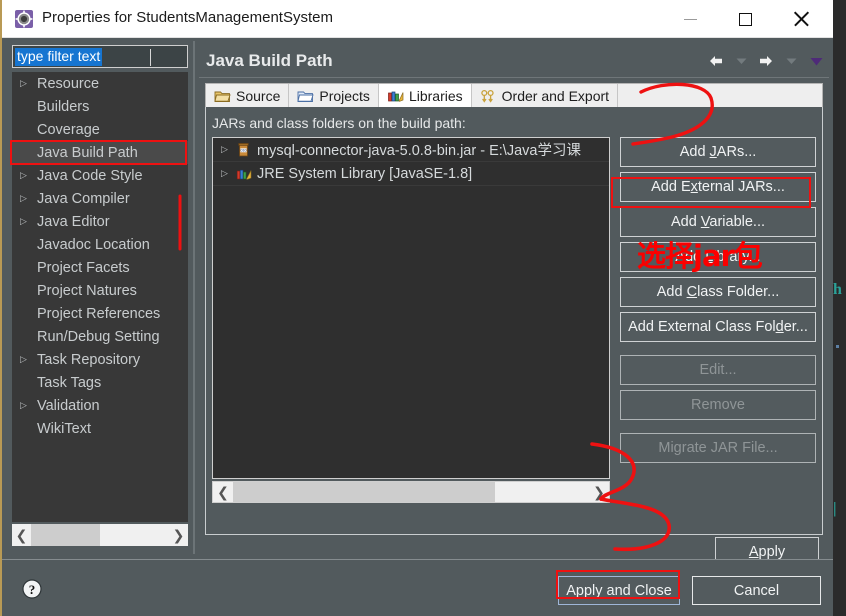  What do you see at coordinates (756, 590) in the screenshot?
I see `cancel-button: Cancel` at bounding box center [756, 590].